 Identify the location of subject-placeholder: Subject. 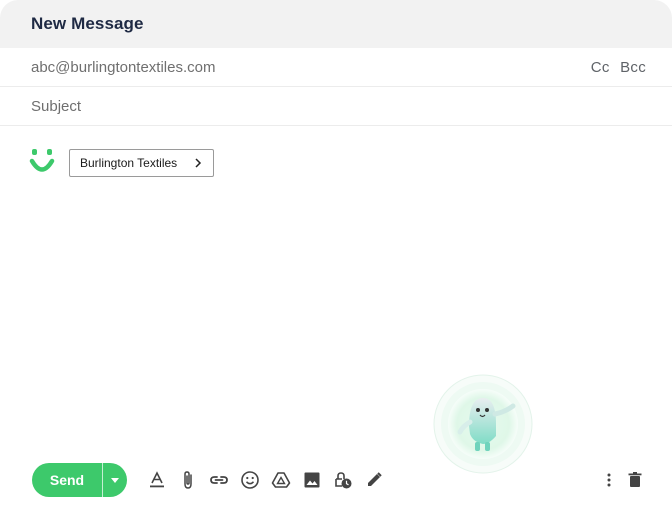
(56, 106).